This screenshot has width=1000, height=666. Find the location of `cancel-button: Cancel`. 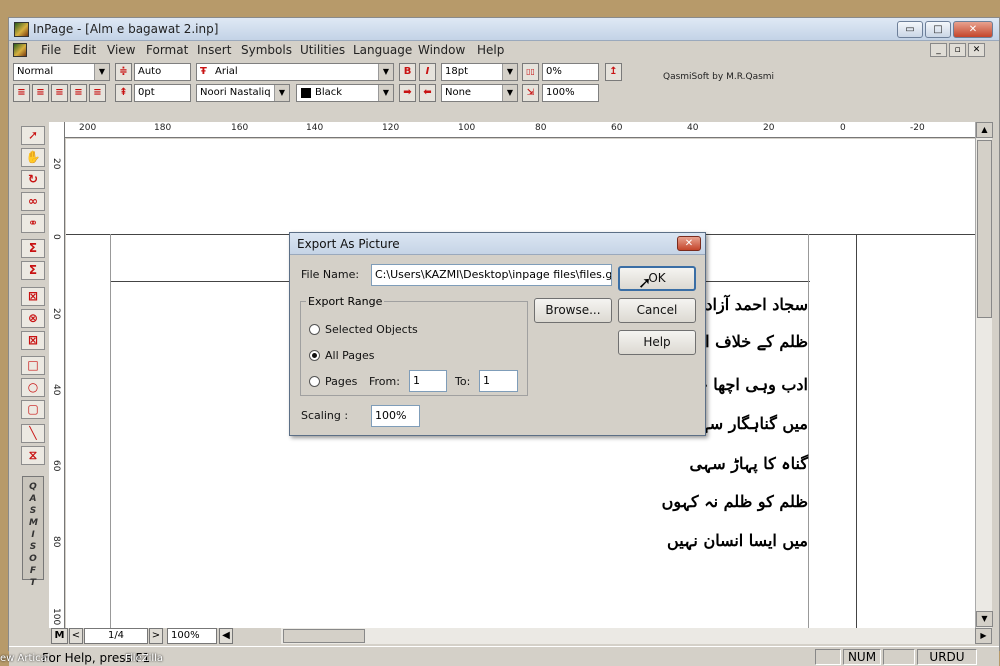

cancel-button: Cancel is located at coordinates (657, 310).